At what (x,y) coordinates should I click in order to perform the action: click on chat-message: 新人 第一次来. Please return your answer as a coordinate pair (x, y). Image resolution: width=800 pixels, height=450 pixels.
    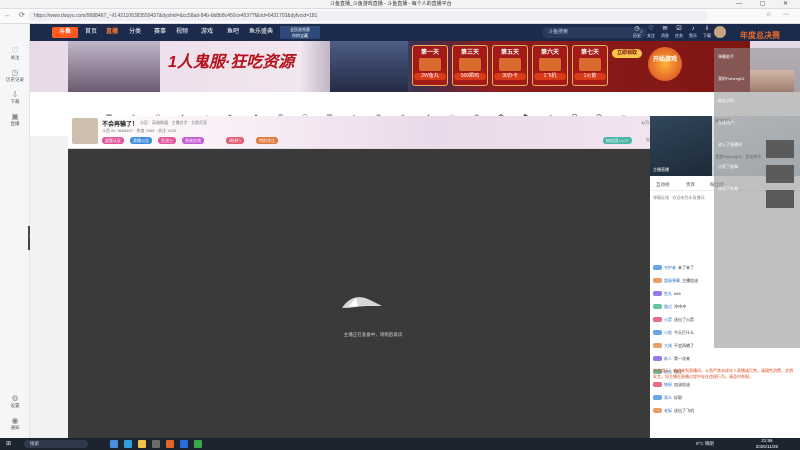
    Looking at the image, I should click on (671, 358).